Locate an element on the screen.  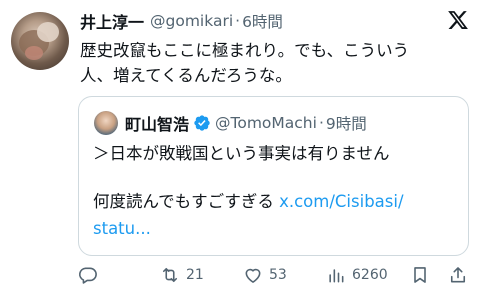
quoted-tweet-comment: 何度読んでもすごすぎる is located at coordinates (186, 201).